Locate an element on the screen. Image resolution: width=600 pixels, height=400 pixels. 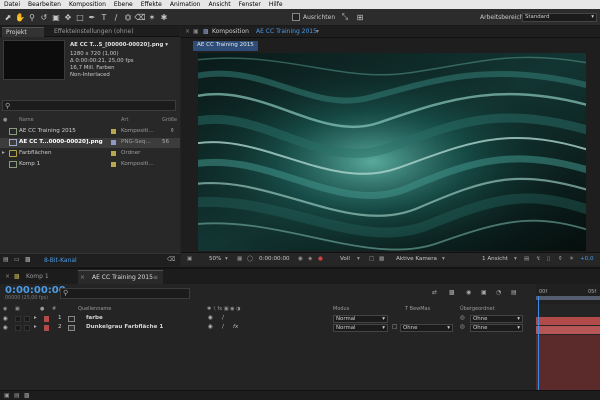
transparency-grid-icon: ▩ is located at coordinates (381, 259).